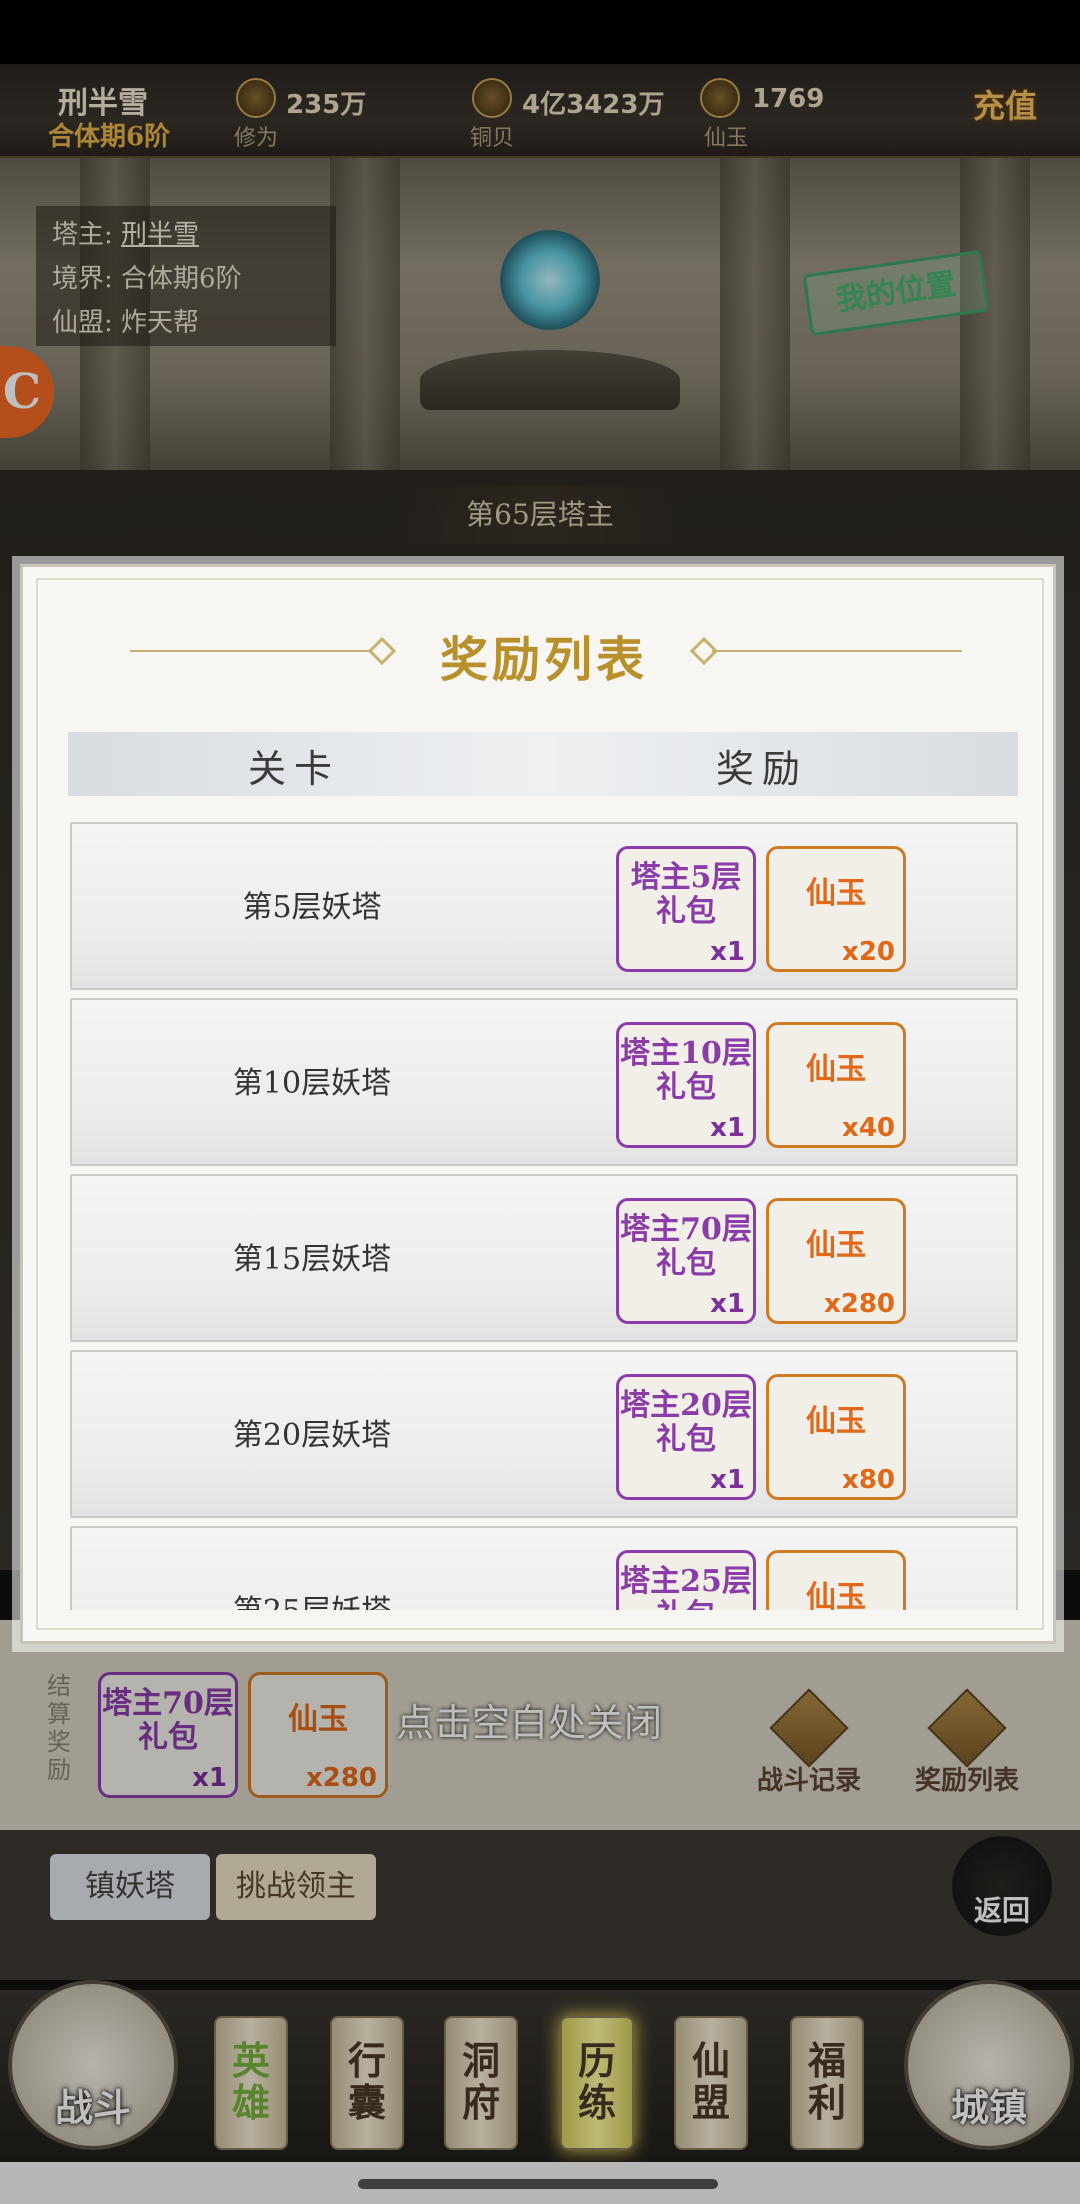 The image size is (1080, 2204). I want to click on pack-reward-card: 塔主70层 礼包 x1, so click(686, 1261).